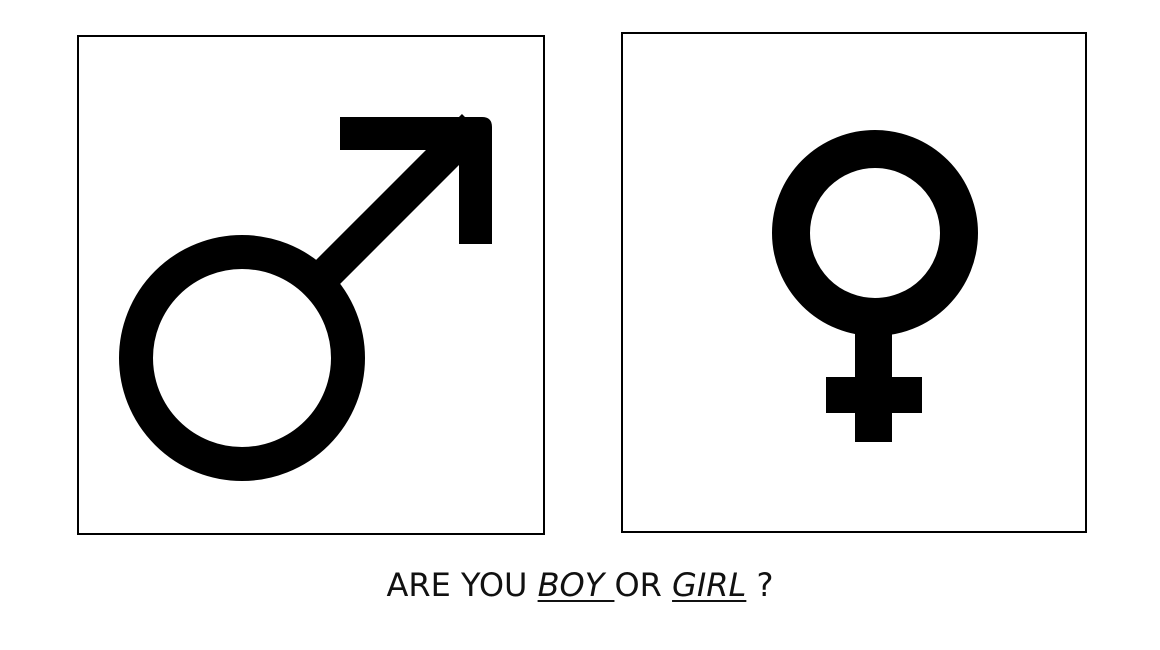 This screenshot has height=650, width=1160. I want to click on question-suffix: ?, so click(760, 585).